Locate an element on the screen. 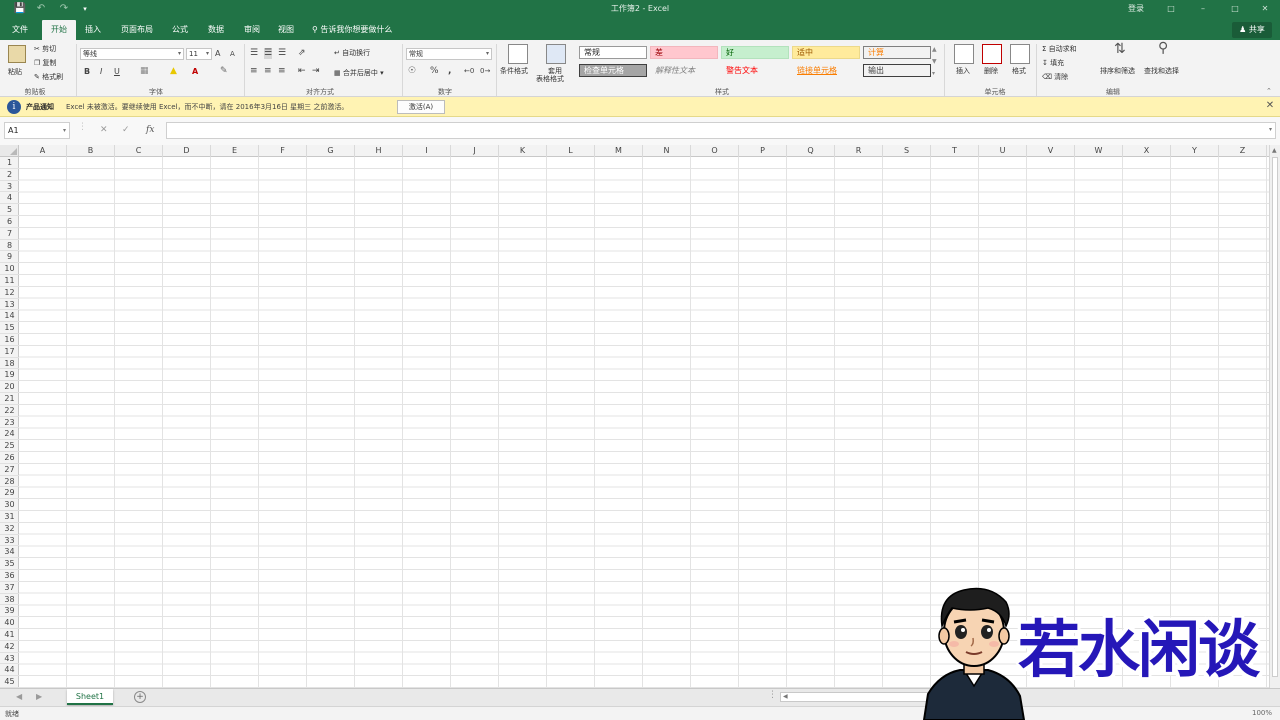 This screenshot has height=720, width=1280. delete-cells-button: 删除 is located at coordinates (991, 71).